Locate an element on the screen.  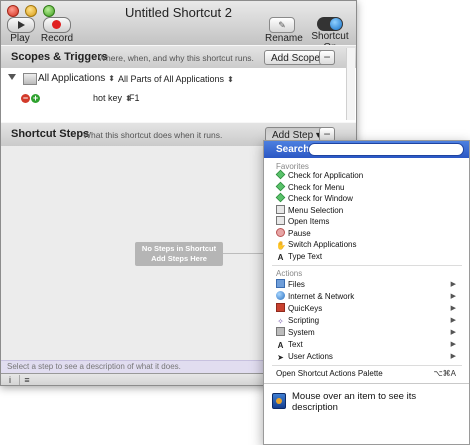
action-text: A Text ▶ is located at coordinates (369, 344).